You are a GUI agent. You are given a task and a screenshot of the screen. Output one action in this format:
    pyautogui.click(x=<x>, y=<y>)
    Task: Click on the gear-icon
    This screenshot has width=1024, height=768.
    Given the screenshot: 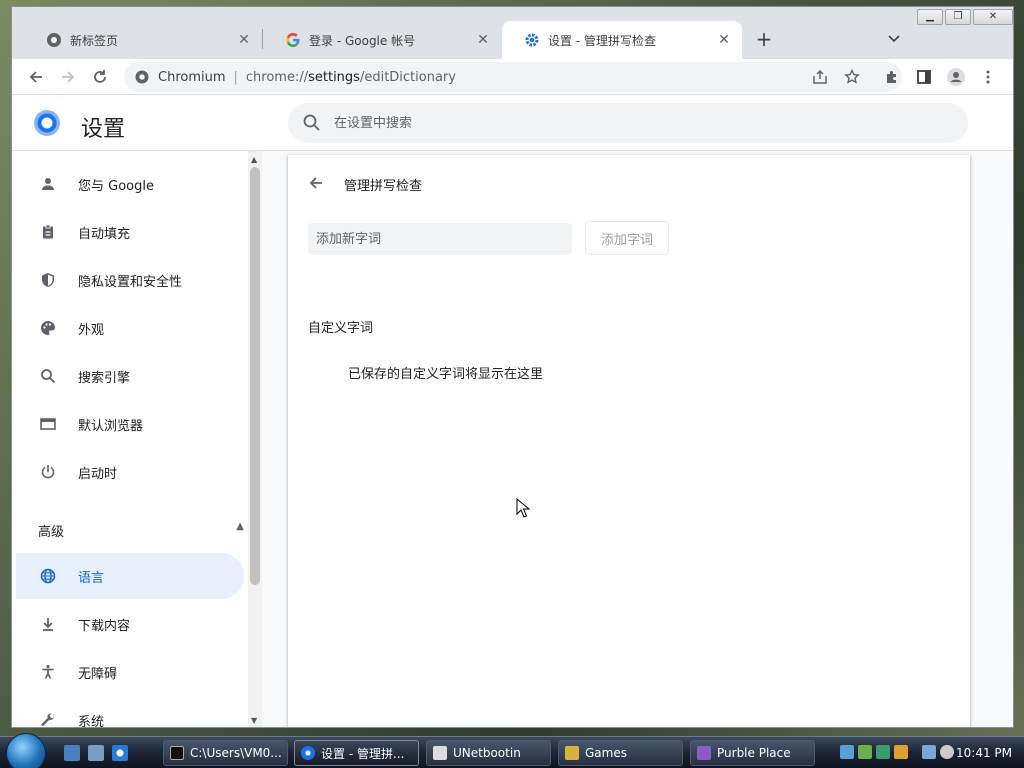 What is the action you would take?
    pyautogui.click(x=532, y=40)
    